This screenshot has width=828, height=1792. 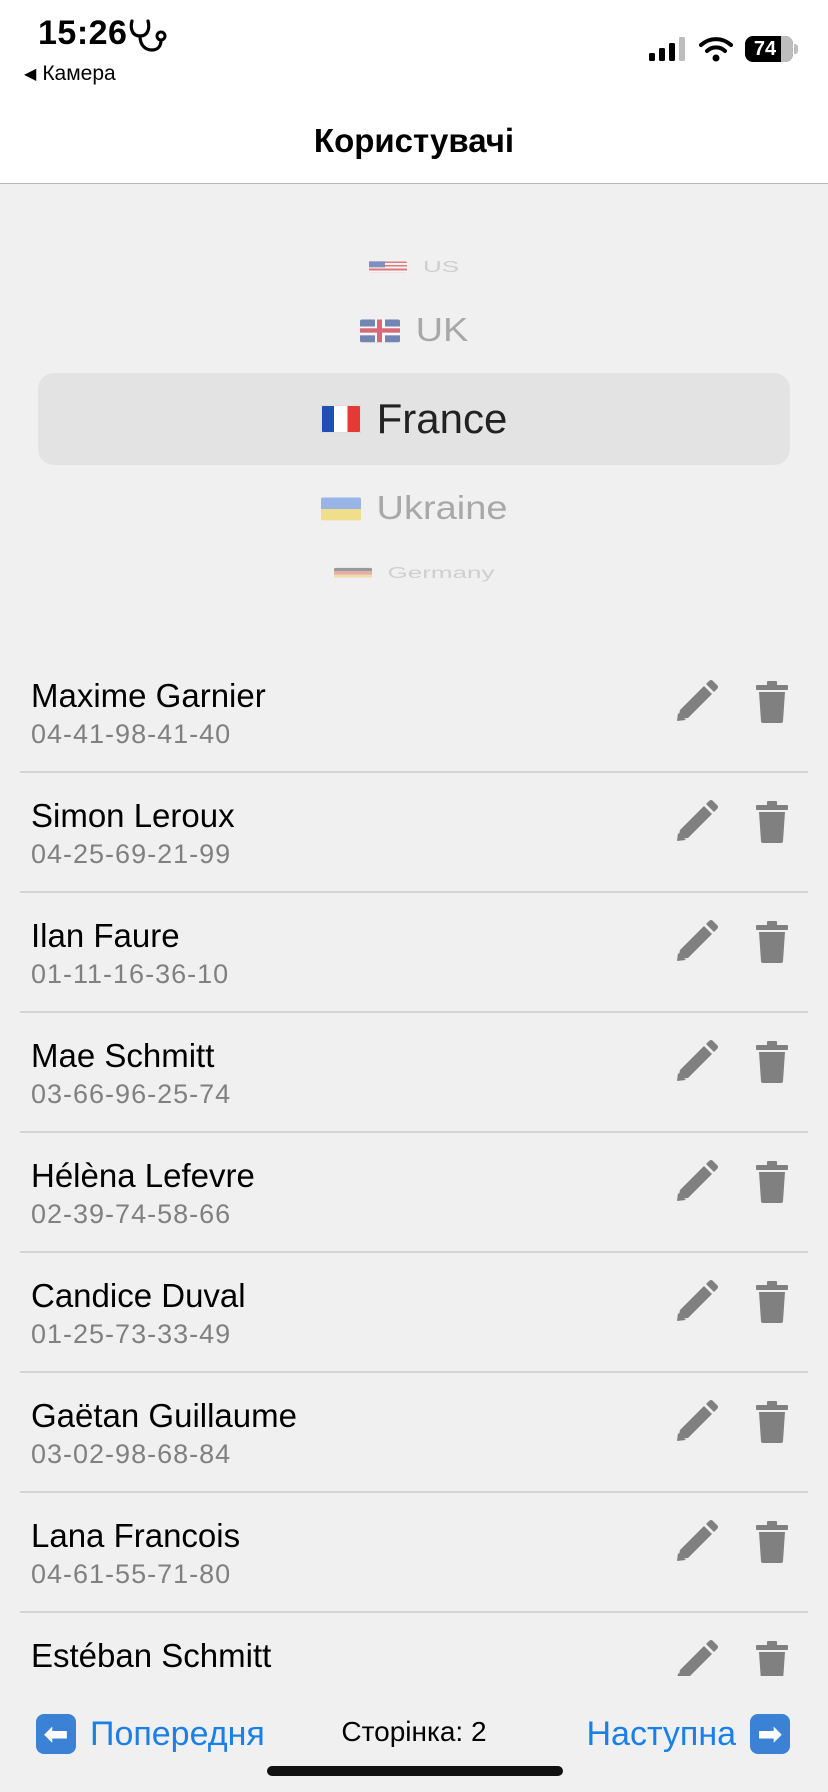 What do you see at coordinates (770, 1734) in the screenshot?
I see `right-arrow-icon: ➡` at bounding box center [770, 1734].